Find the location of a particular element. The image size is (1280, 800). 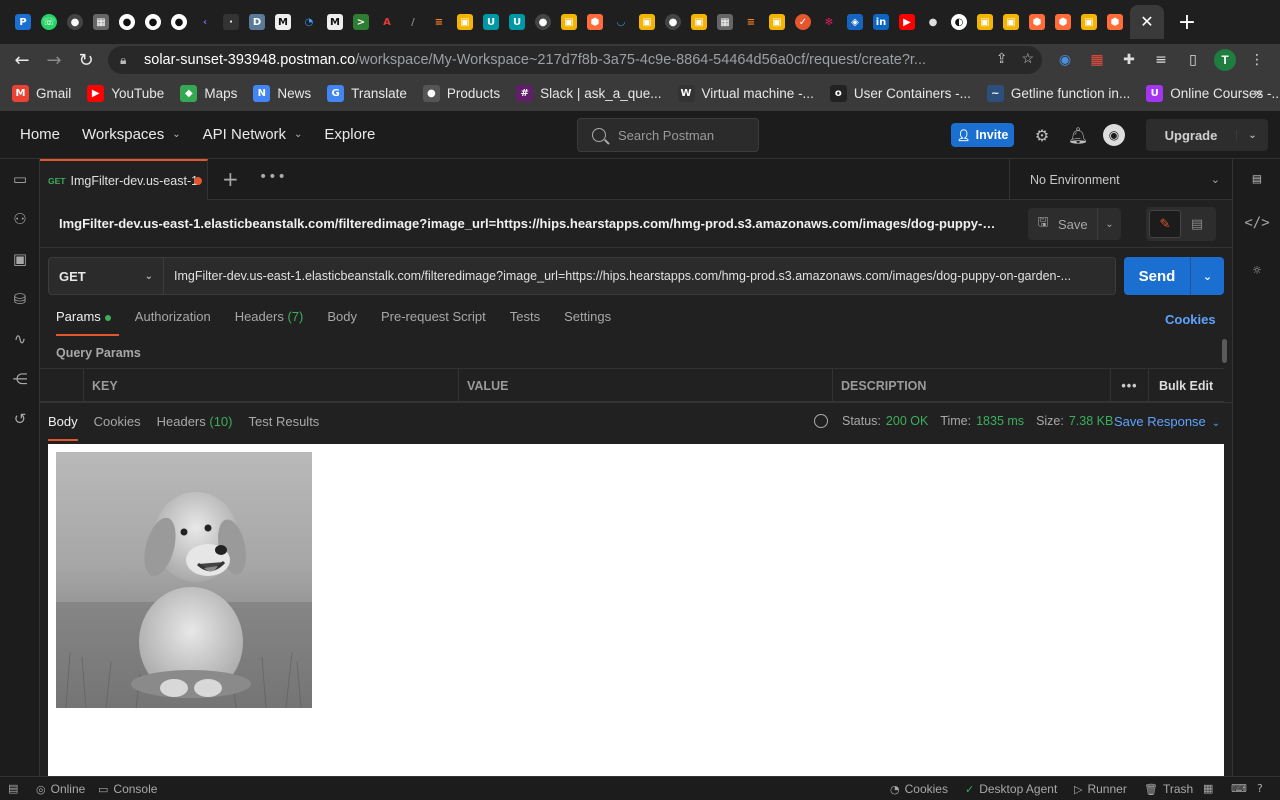

bookmark-item: ● Products is located at coordinates (461, 93).